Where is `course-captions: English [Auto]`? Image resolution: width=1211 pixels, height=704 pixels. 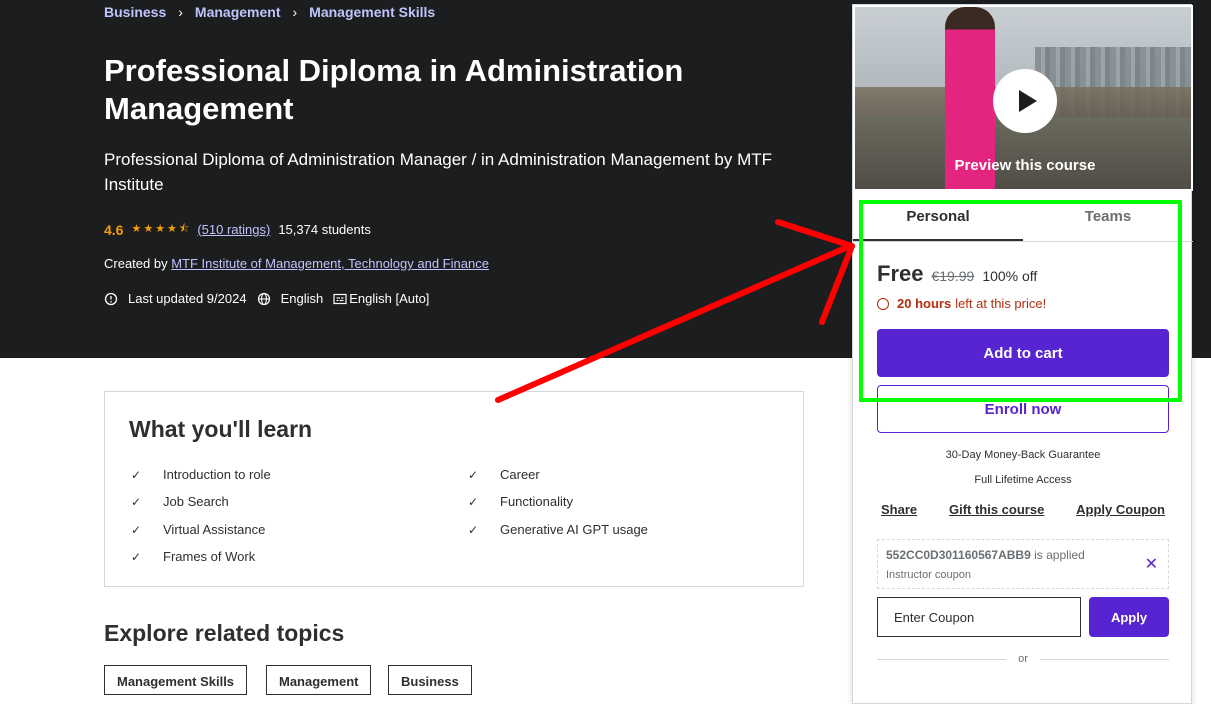 course-captions: English [Auto] is located at coordinates (389, 298).